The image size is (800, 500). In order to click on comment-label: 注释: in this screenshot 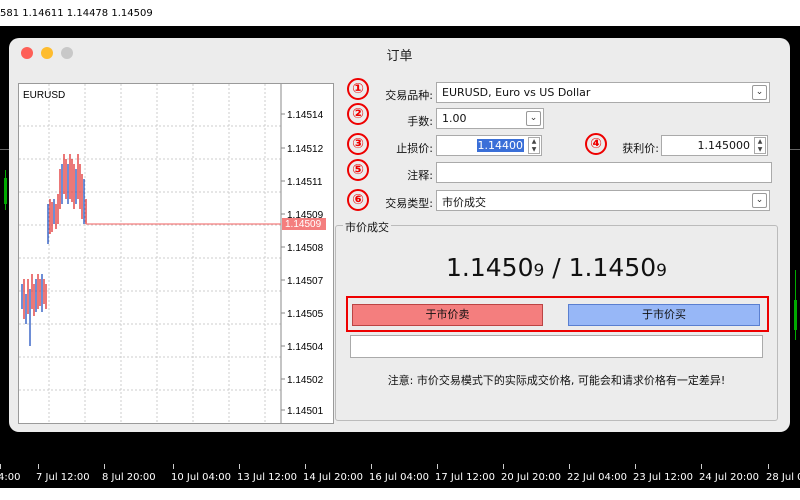, I will do `click(420, 175)`.